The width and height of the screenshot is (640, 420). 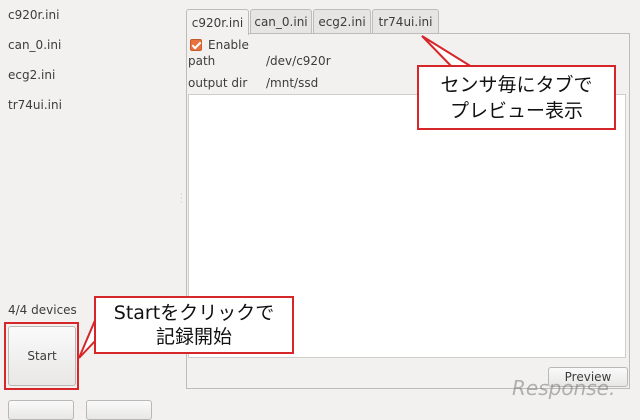 I want to click on start-annotation-line-1: Startをクリックで, so click(x=194, y=313).